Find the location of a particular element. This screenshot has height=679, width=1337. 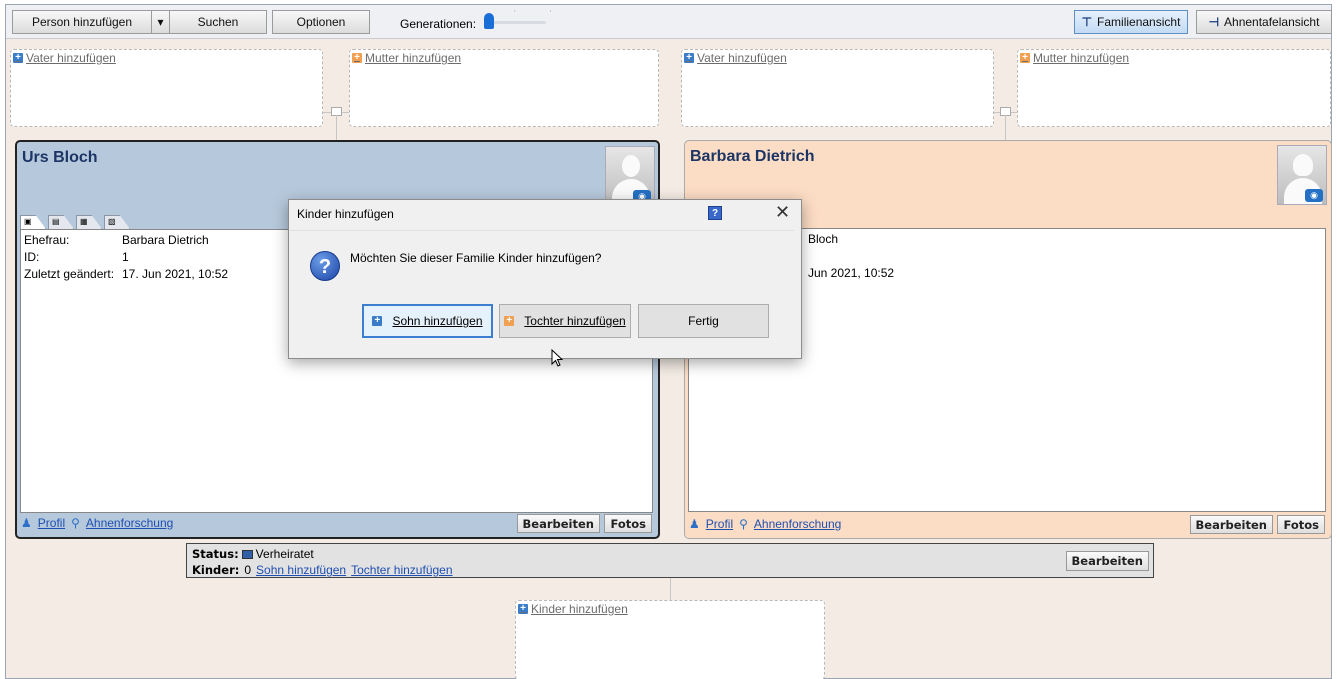

camera-icon: ◉ is located at coordinates (1314, 195).